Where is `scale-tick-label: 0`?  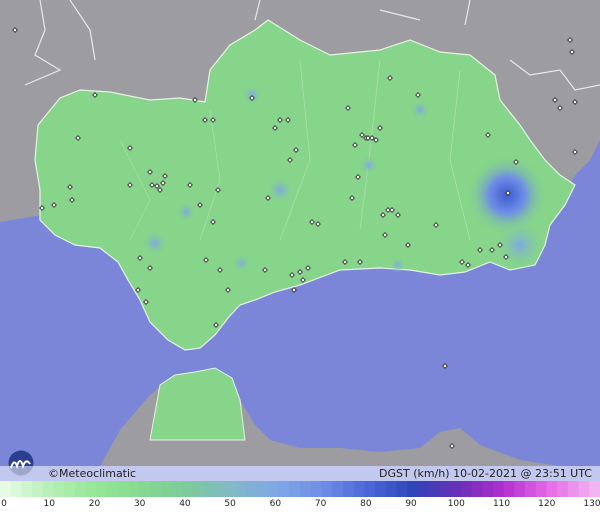 scale-tick-label: 0 is located at coordinates (4, 504).